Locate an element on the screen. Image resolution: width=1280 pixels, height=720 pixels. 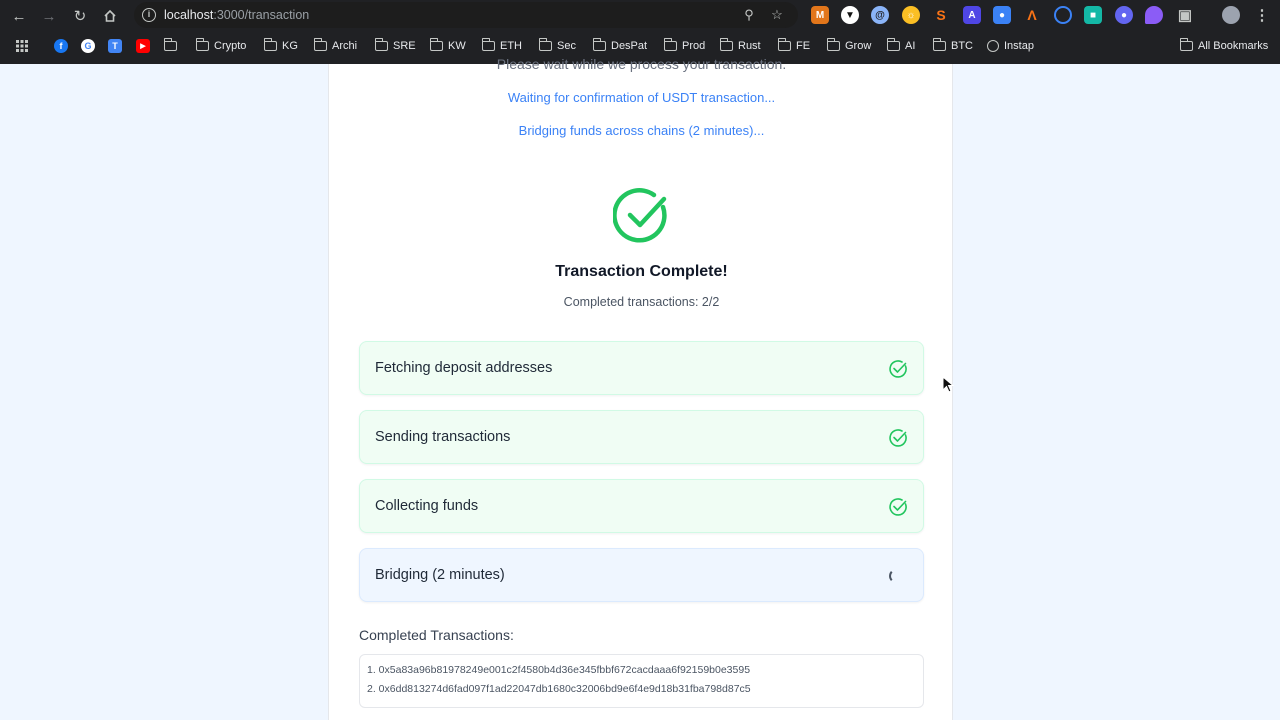
site-info-icon: i is located at coordinates (149, 15).